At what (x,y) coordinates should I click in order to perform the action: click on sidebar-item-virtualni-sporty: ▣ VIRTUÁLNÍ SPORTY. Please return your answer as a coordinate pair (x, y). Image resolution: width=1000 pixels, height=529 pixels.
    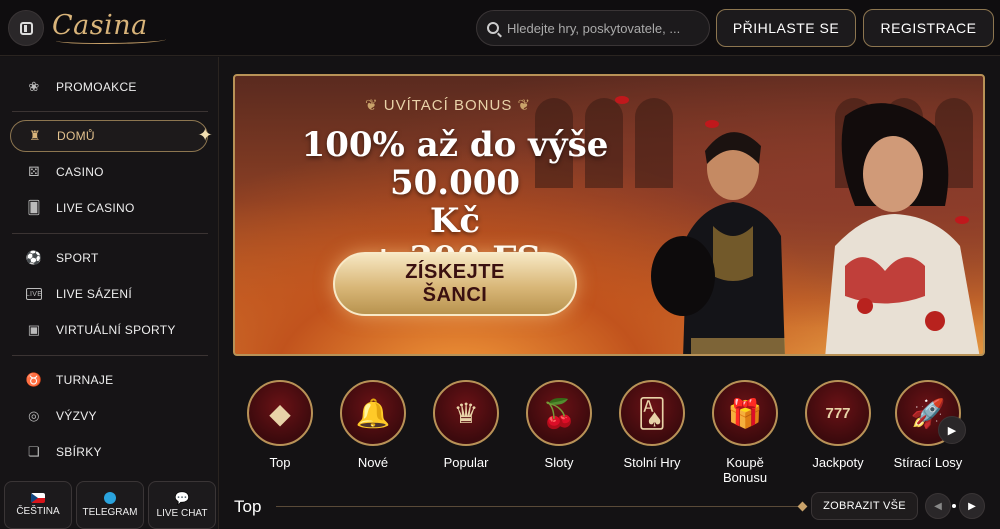
    Looking at the image, I should click on (109, 330).